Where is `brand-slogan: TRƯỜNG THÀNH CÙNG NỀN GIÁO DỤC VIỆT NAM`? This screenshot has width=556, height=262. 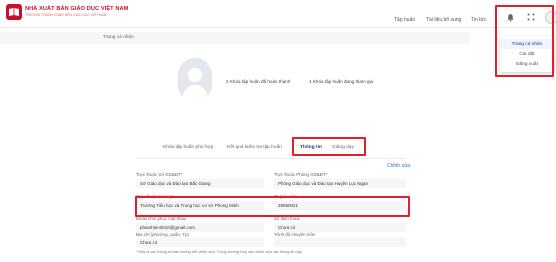
brand-slogan: TRƯỜNG THÀNH CÙNG NỀN GIÁO DỤC VIỆT NAM is located at coordinates (66, 15).